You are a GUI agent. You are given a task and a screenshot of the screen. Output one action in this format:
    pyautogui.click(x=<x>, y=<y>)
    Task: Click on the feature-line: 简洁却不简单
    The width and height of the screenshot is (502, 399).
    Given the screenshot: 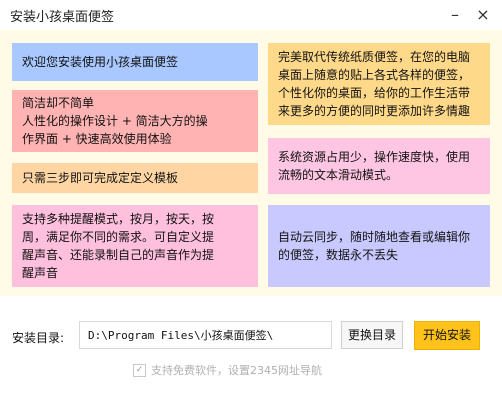 What is the action you would take?
    pyautogui.click(x=58, y=103)
    